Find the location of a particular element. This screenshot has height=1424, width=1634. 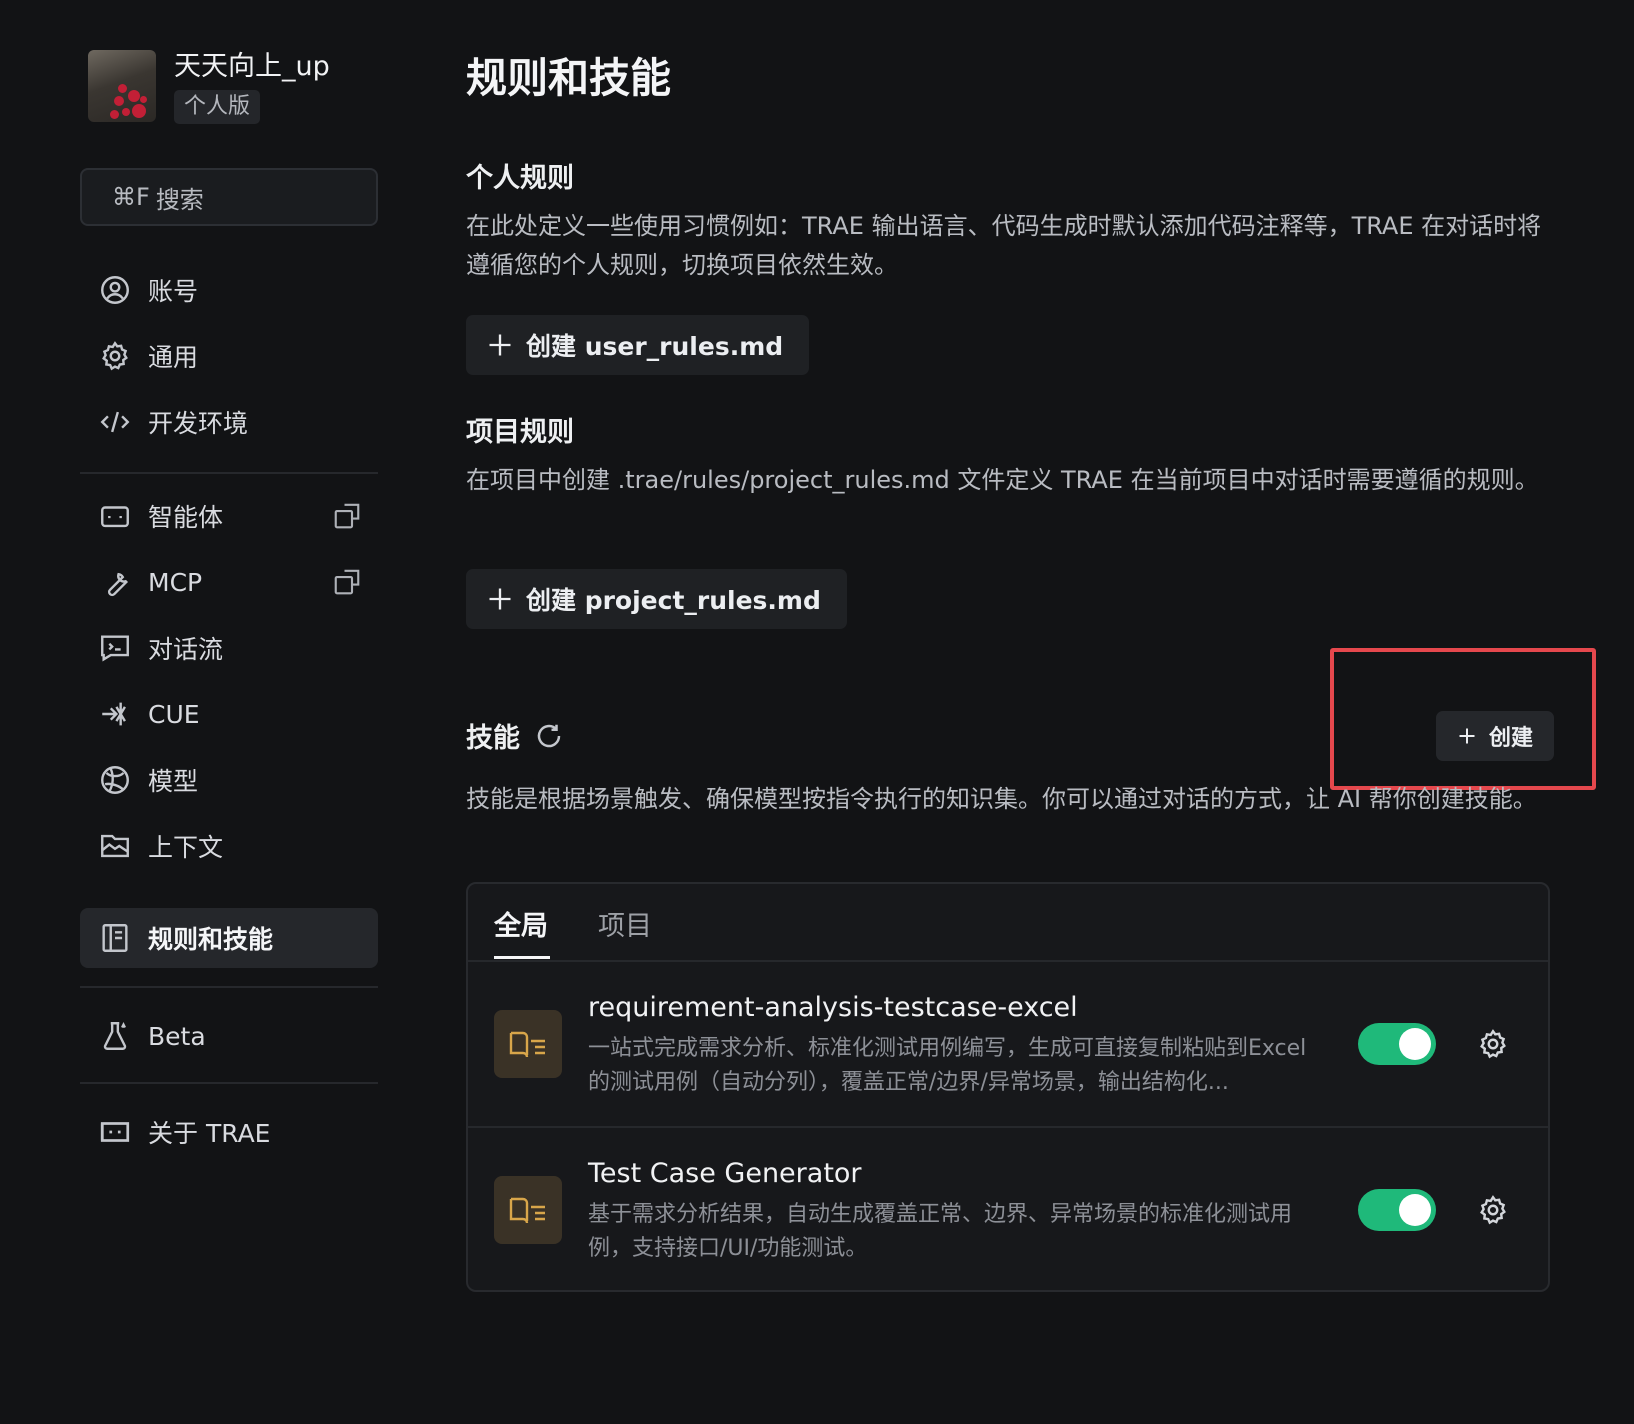

sidebar-item-label: 上下文 is located at coordinates (186, 847).